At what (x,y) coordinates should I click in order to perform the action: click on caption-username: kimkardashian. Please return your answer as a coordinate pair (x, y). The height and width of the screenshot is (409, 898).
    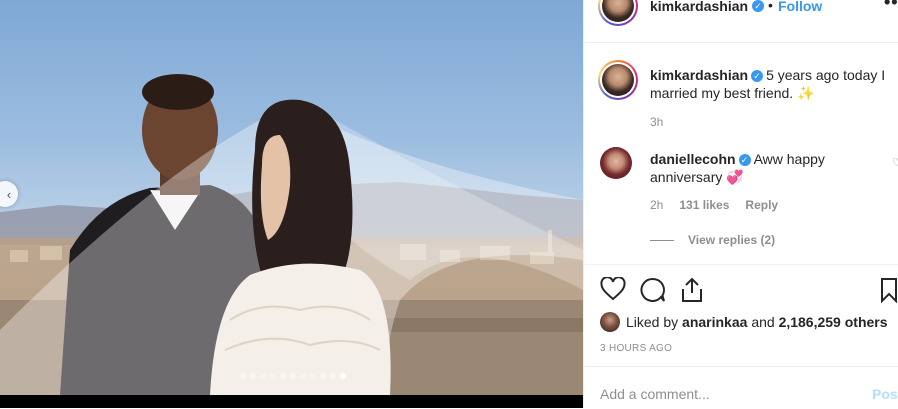
    Looking at the image, I should click on (699, 75).